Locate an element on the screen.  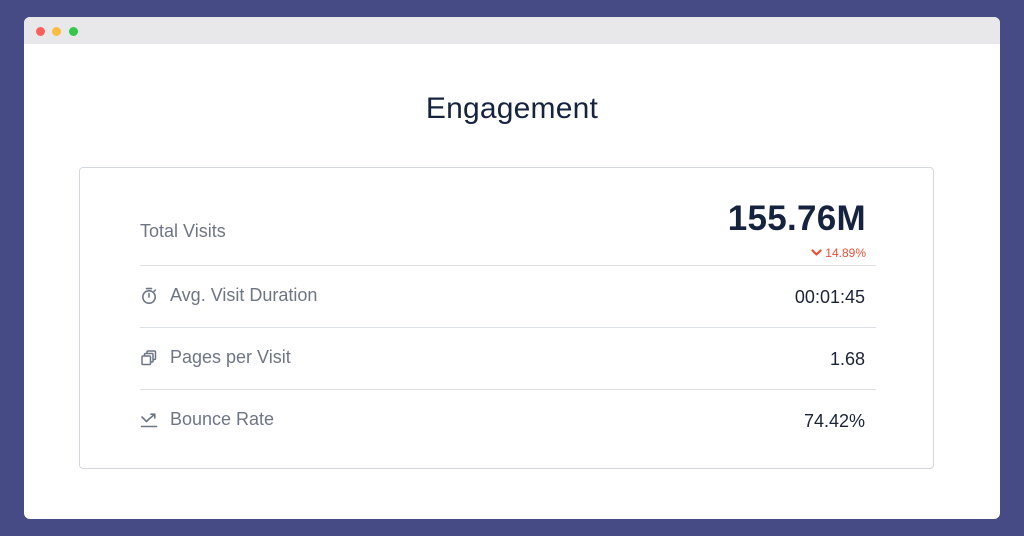
metric-row-bounce-rate: Bounce Rate 74.42% is located at coordinates (508, 421).